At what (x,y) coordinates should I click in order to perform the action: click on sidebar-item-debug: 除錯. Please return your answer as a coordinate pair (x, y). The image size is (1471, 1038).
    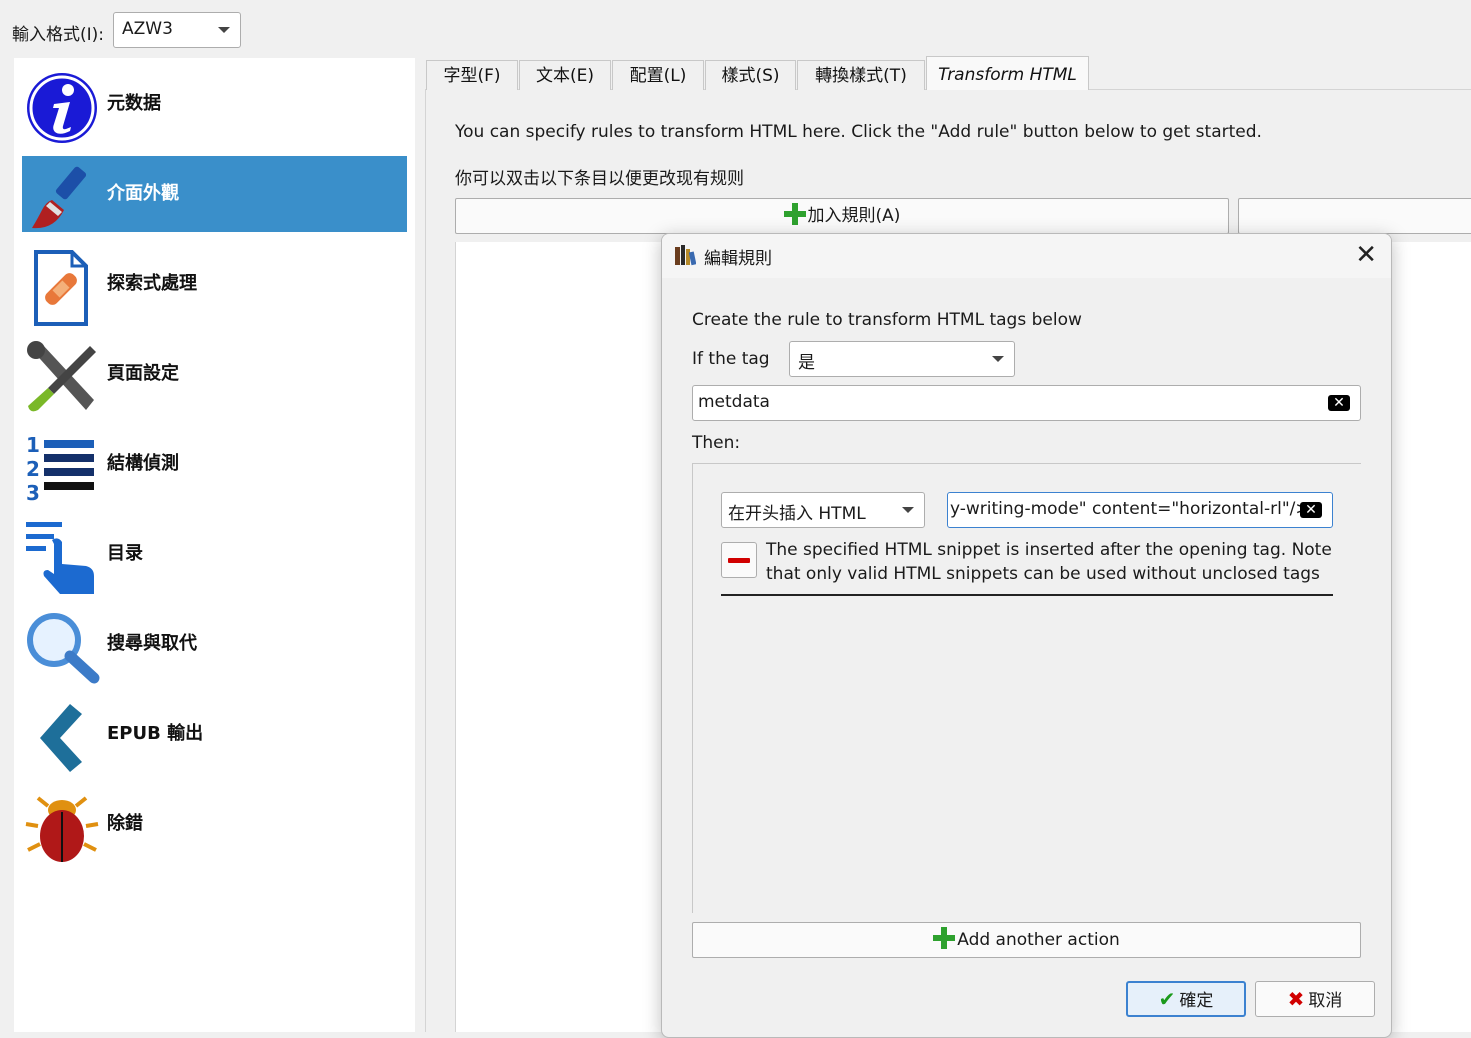
    Looking at the image, I should click on (214, 824).